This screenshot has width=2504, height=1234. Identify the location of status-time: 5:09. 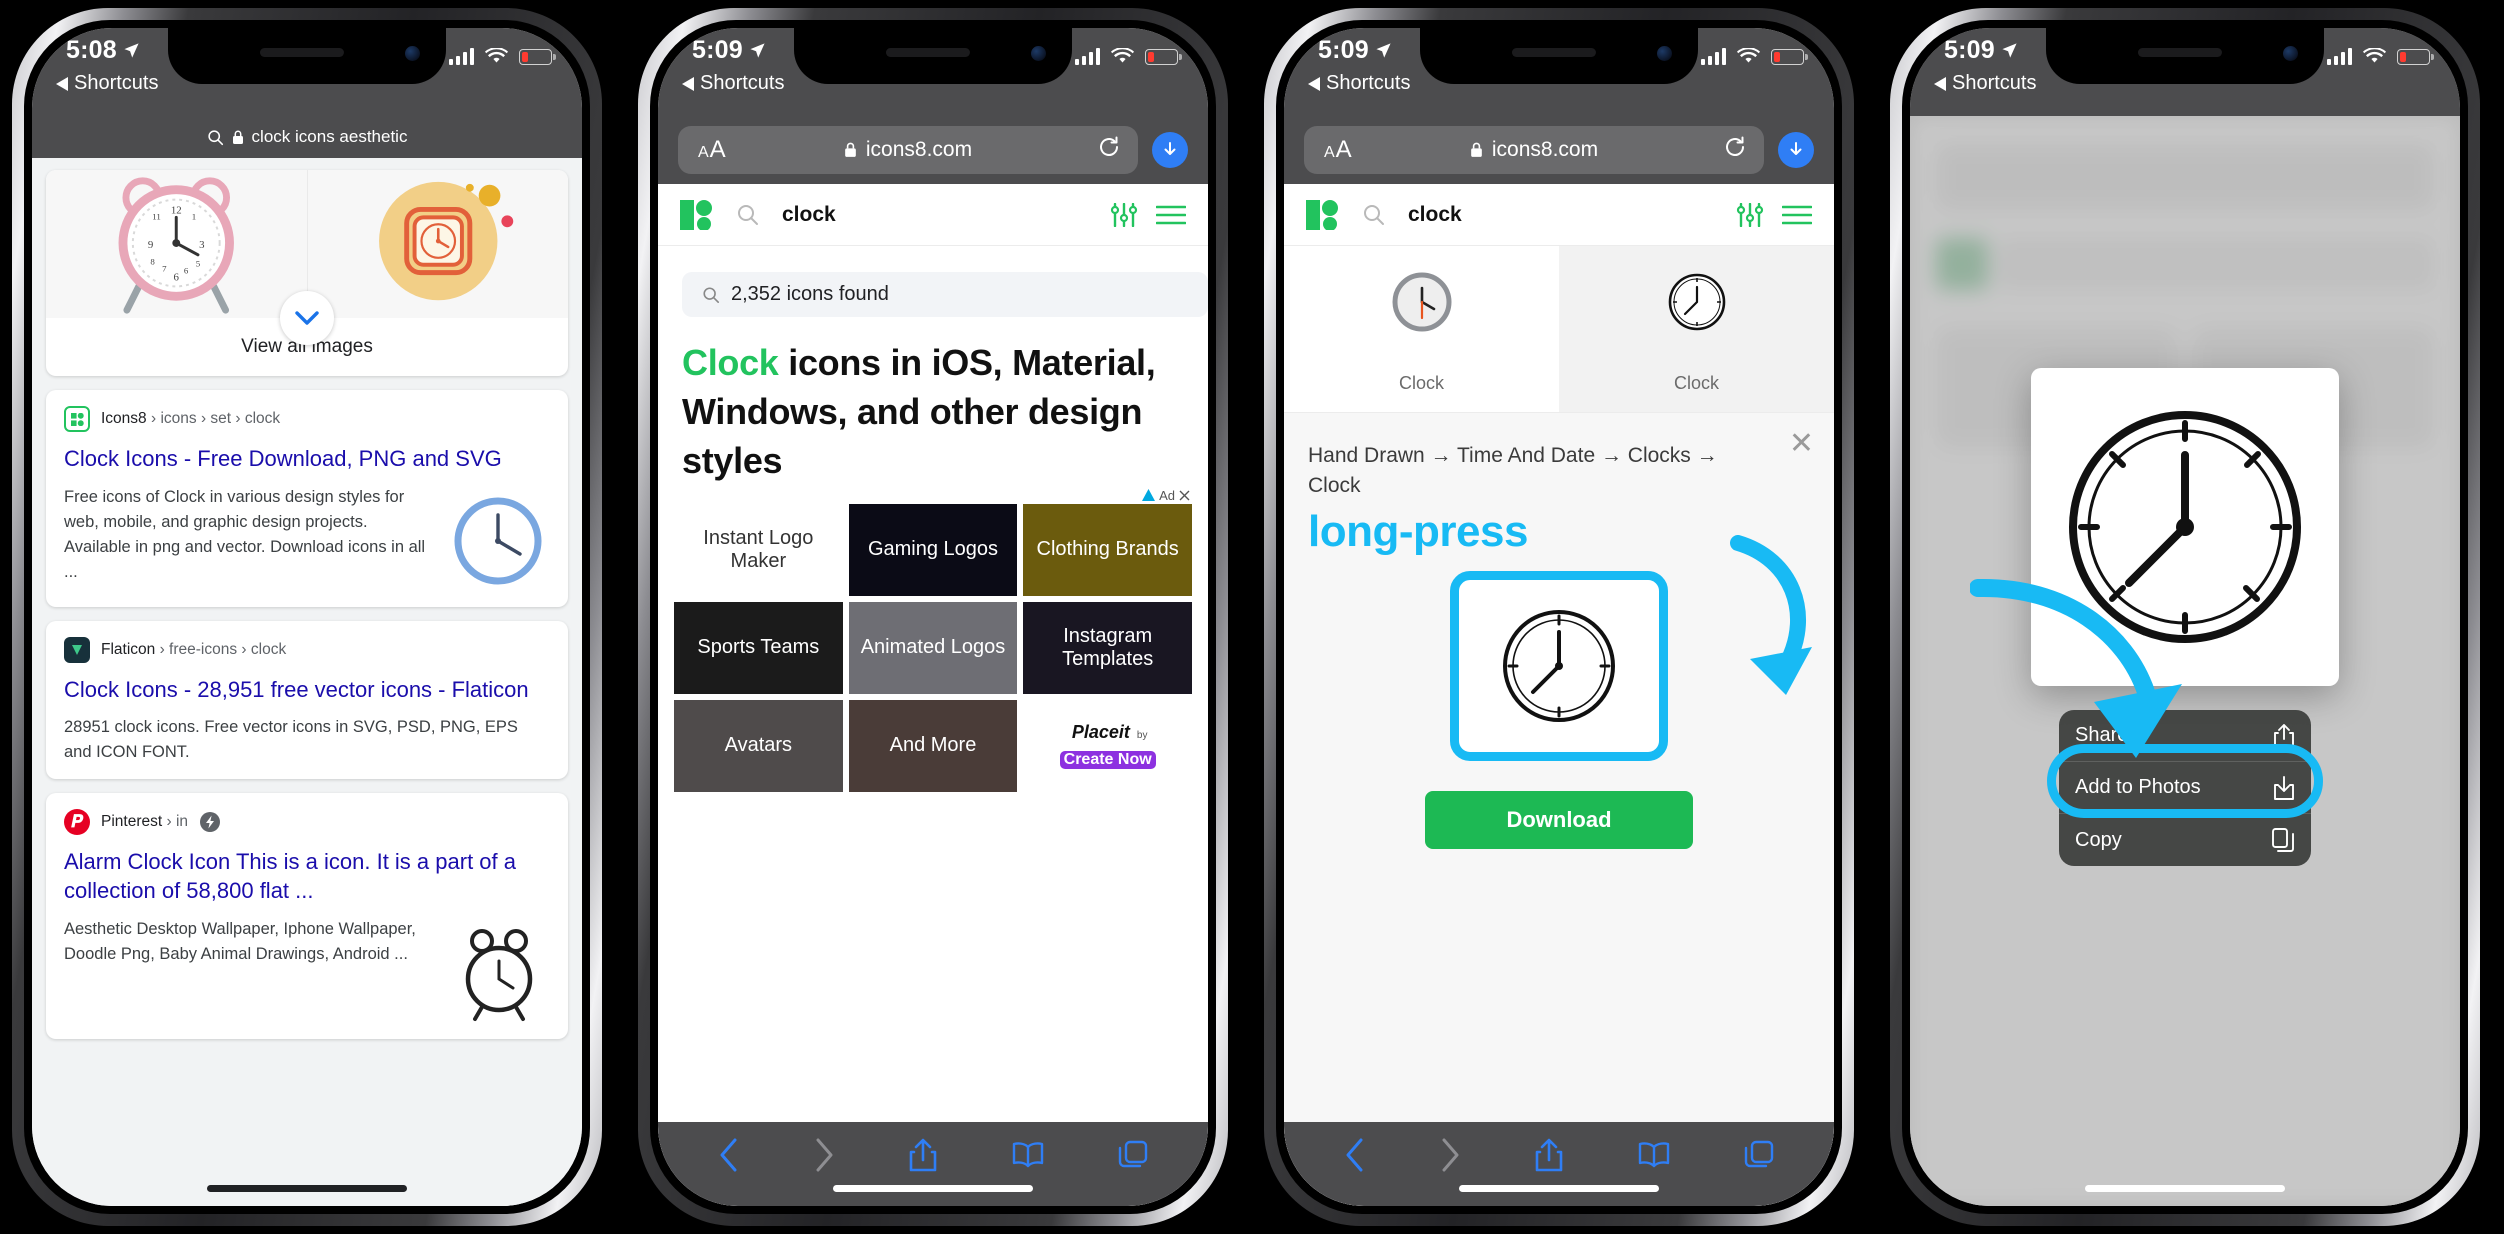
(1969, 50).